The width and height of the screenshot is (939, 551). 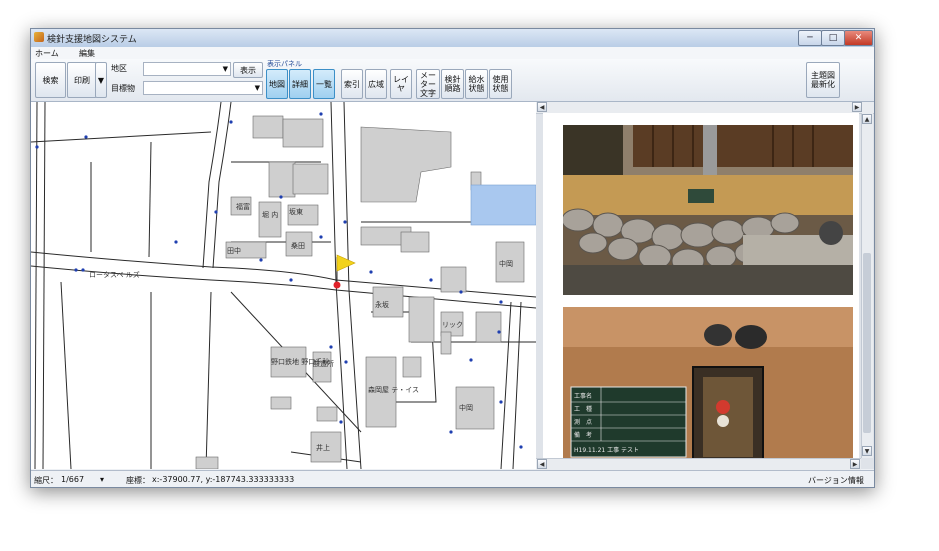 What do you see at coordinates (393, 389) in the screenshot?
I see `map-label: 森岡屋 テ・イス` at bounding box center [393, 389].